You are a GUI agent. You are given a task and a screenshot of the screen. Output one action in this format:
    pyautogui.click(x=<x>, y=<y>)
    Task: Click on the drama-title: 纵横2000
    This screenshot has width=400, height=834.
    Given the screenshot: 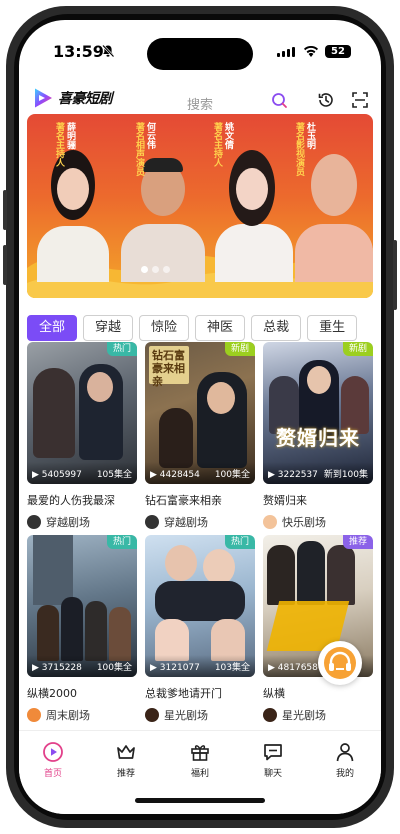 What is the action you would take?
    pyautogui.click(x=52, y=693)
    